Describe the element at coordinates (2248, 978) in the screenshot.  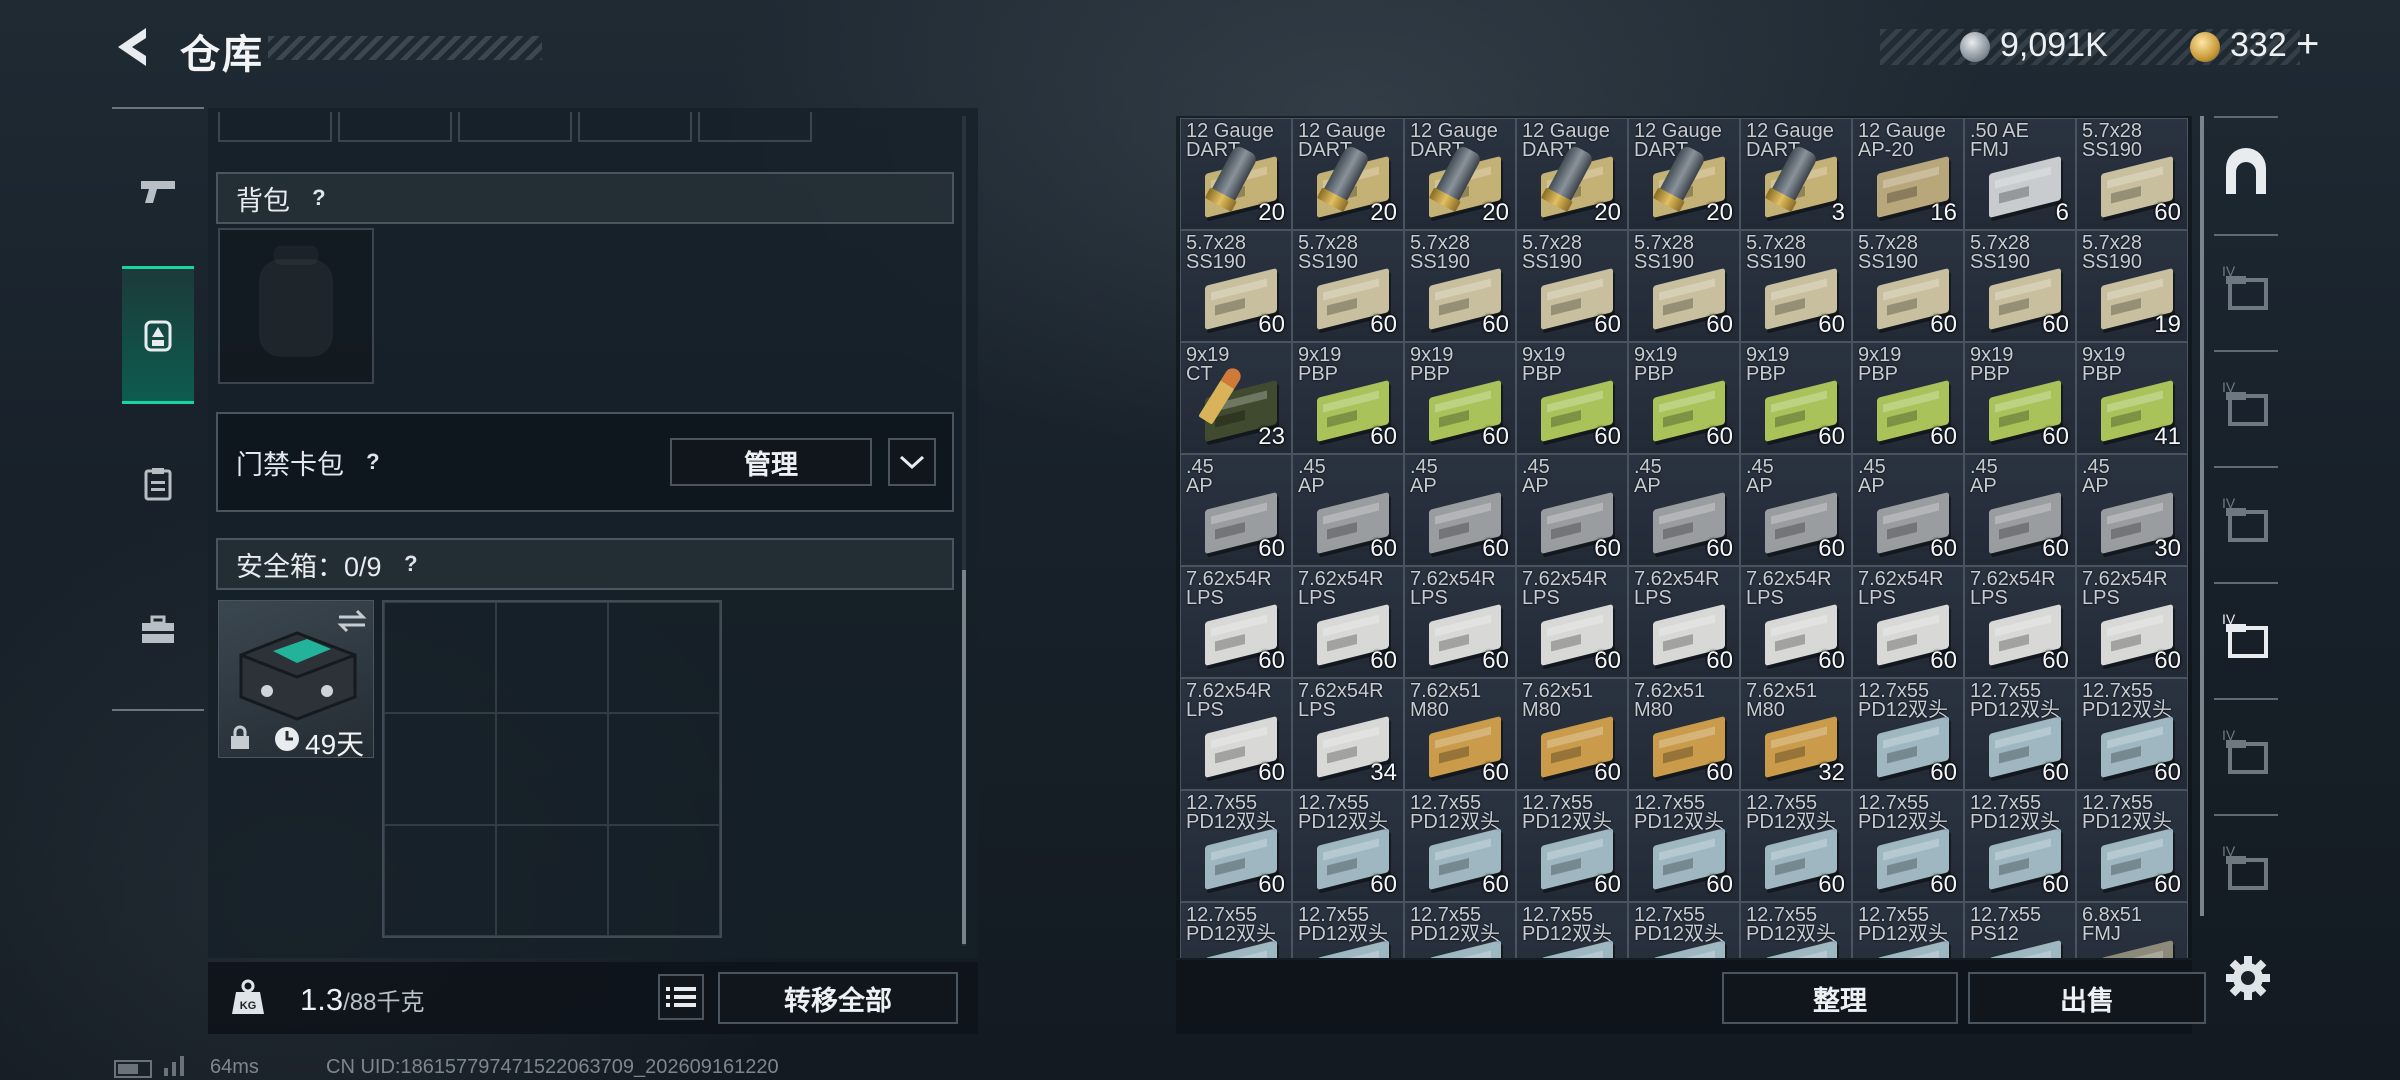
I see `settings-gear-icon` at that location.